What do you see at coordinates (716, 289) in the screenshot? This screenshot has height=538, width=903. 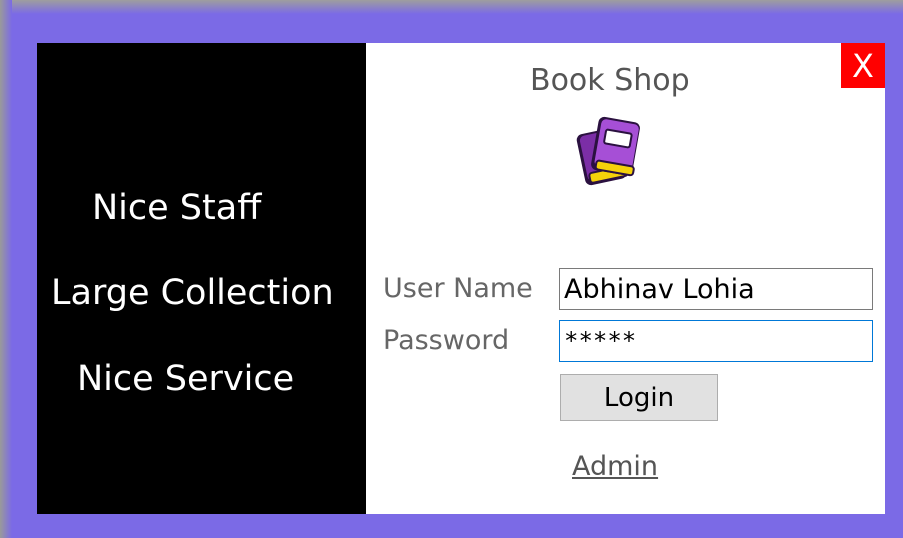 I see `username-input` at bounding box center [716, 289].